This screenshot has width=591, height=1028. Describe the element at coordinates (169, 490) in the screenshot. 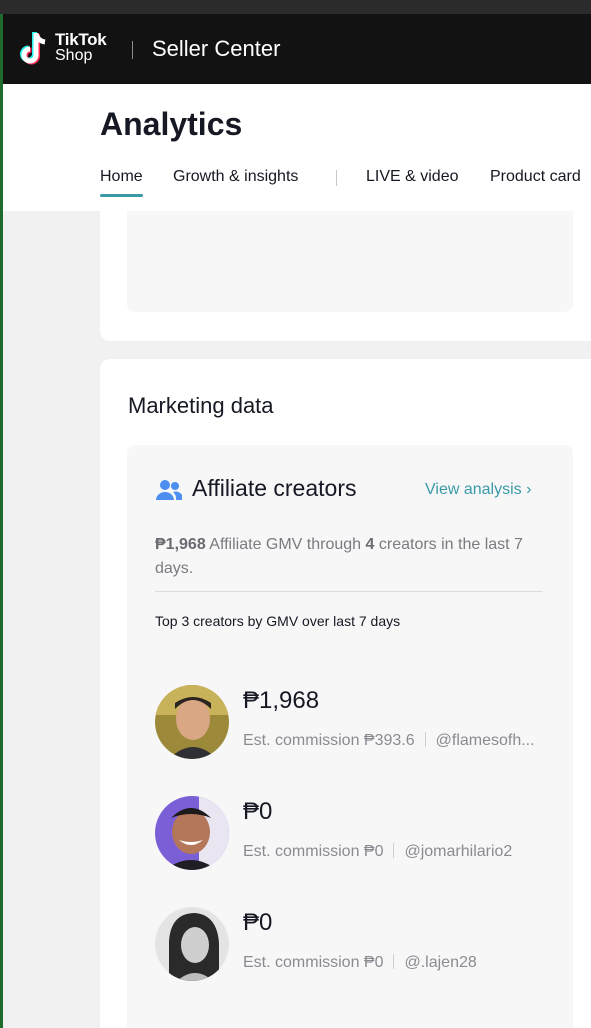

I see `users-icon` at that location.